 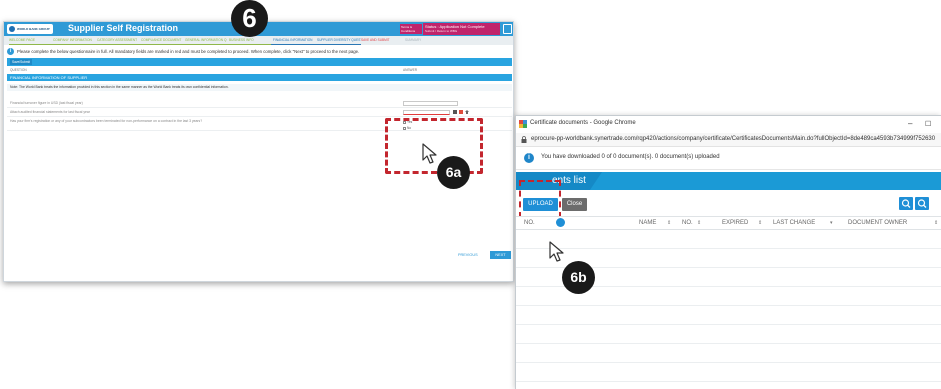 What do you see at coordinates (583, 123) in the screenshot?
I see `window-title: Certificate documents - Google Chrome` at bounding box center [583, 123].